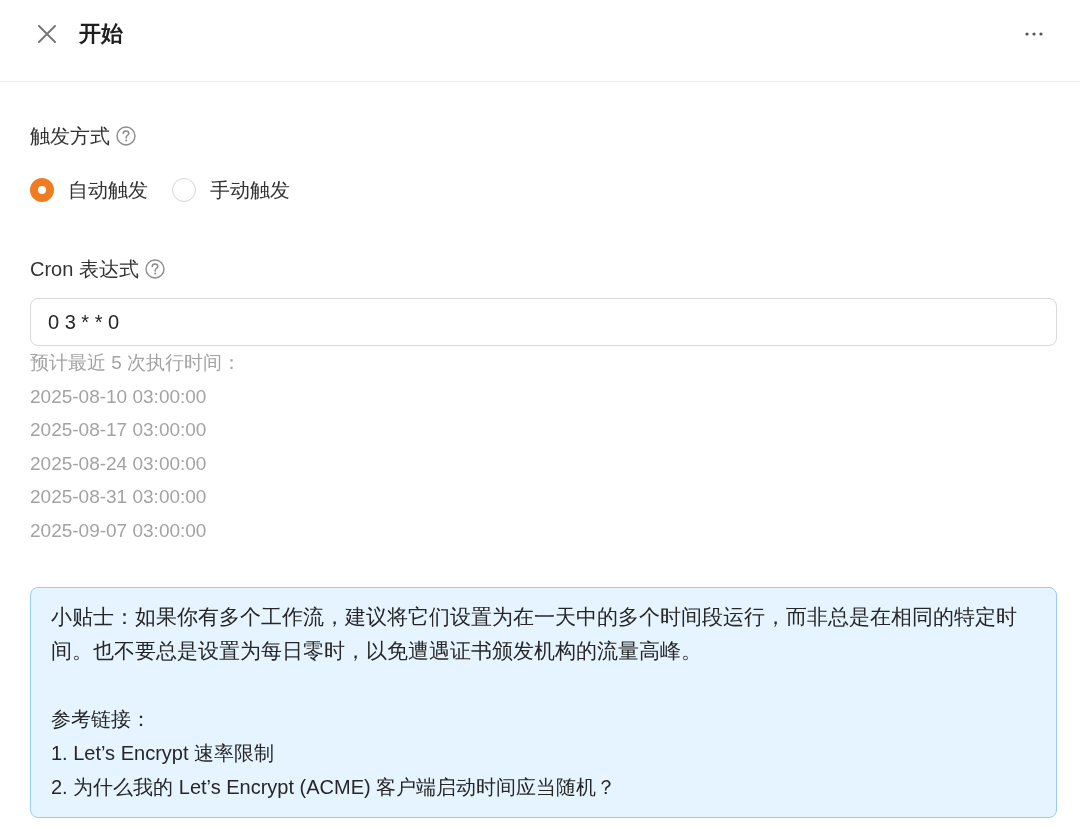 Image resolution: width=1080 pixels, height=827 pixels. Describe the element at coordinates (119, 396) in the screenshot. I see `run-time: 2025-08-10 03:00:00` at that location.